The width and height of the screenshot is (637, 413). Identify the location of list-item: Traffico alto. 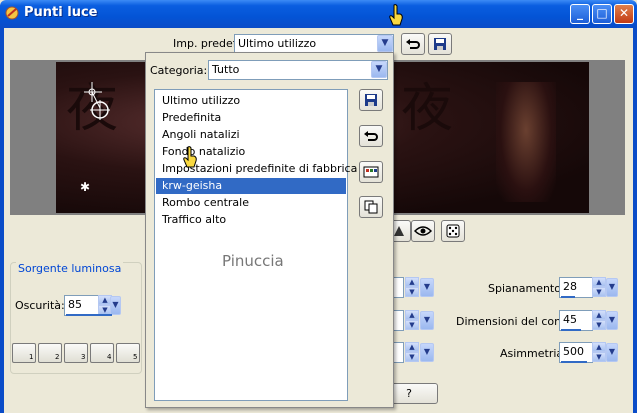
(251, 220).